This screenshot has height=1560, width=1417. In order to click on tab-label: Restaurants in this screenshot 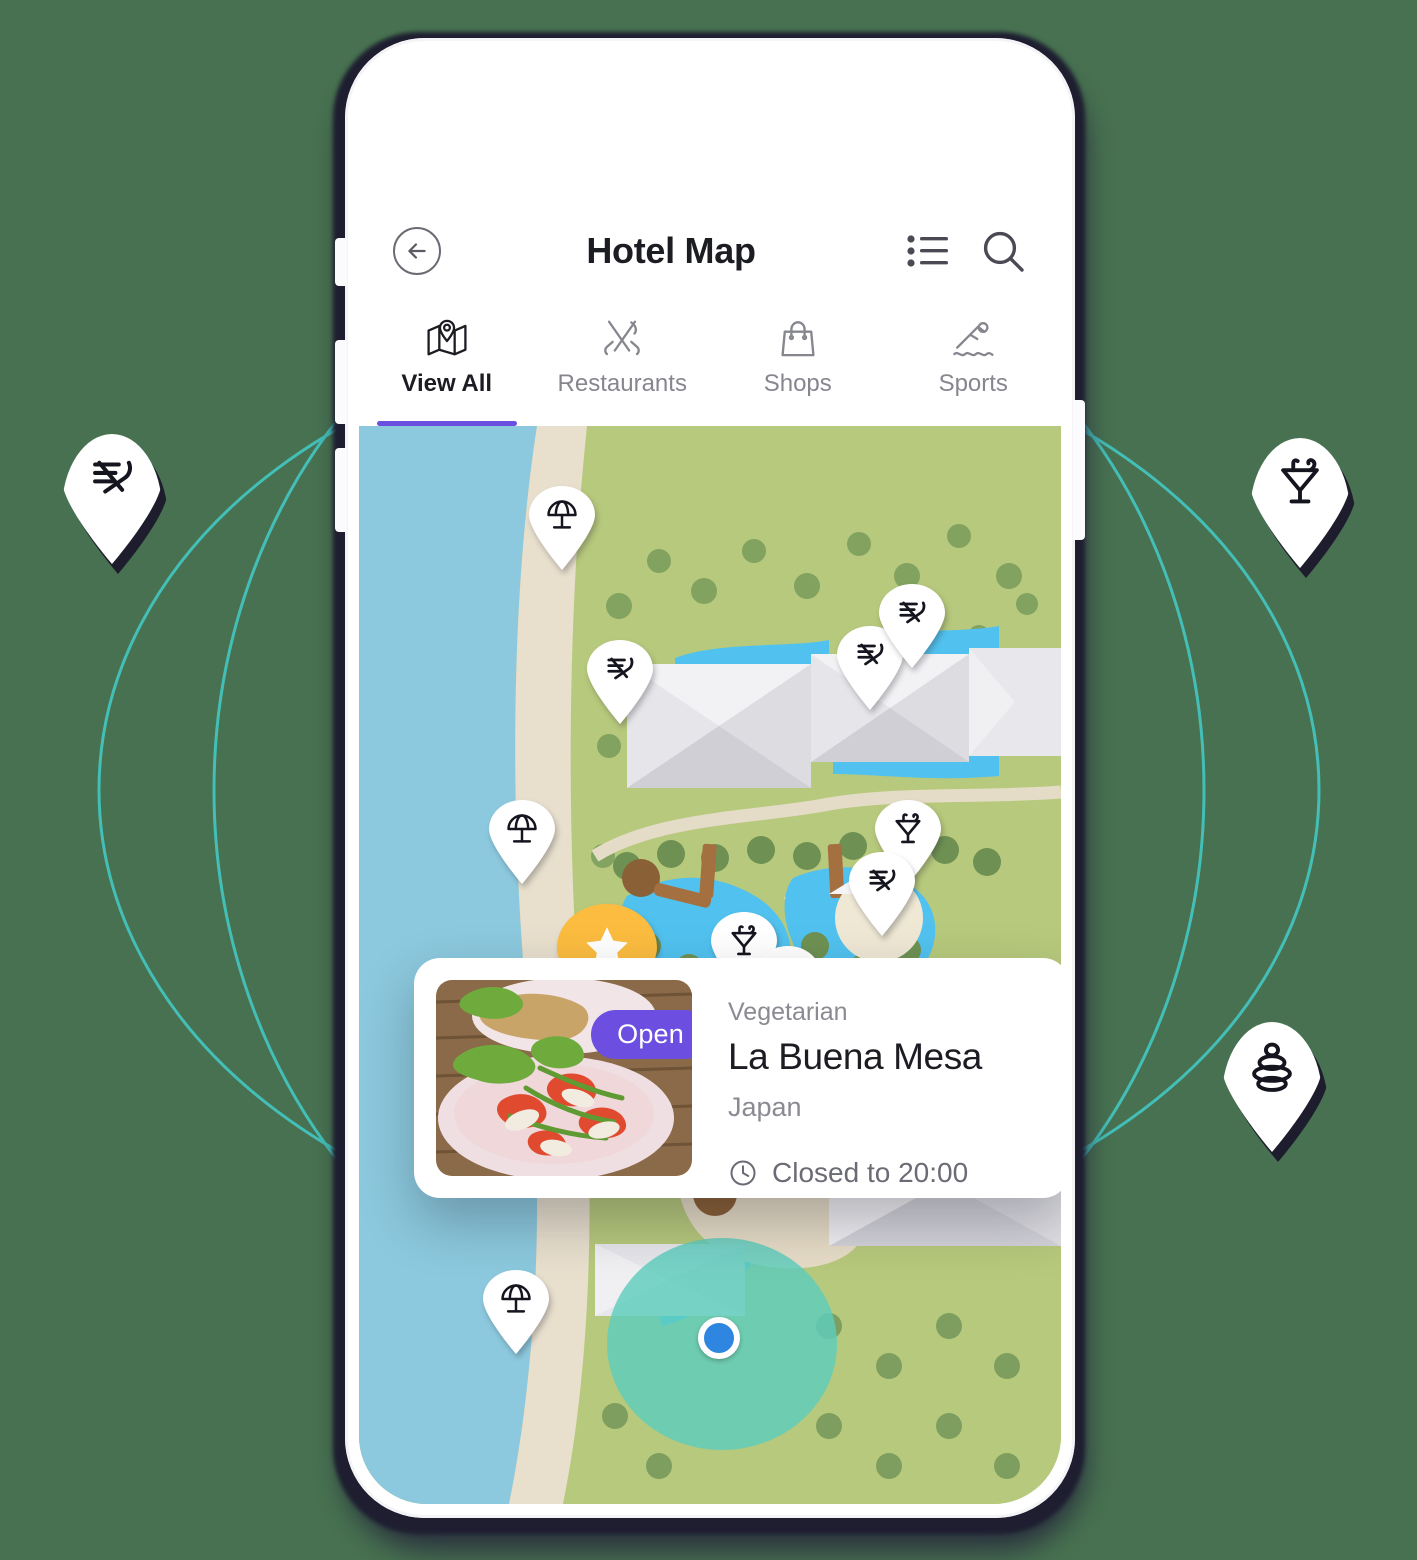, I will do `click(622, 383)`.